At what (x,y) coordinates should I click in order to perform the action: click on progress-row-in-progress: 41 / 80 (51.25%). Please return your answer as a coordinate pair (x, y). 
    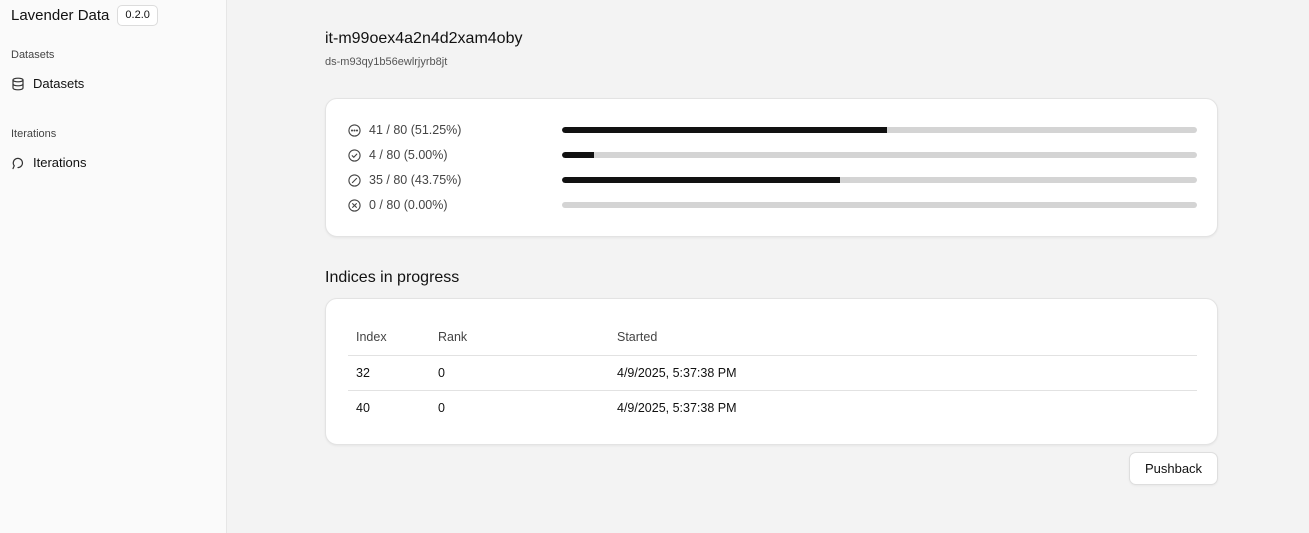
    Looking at the image, I should click on (772, 130).